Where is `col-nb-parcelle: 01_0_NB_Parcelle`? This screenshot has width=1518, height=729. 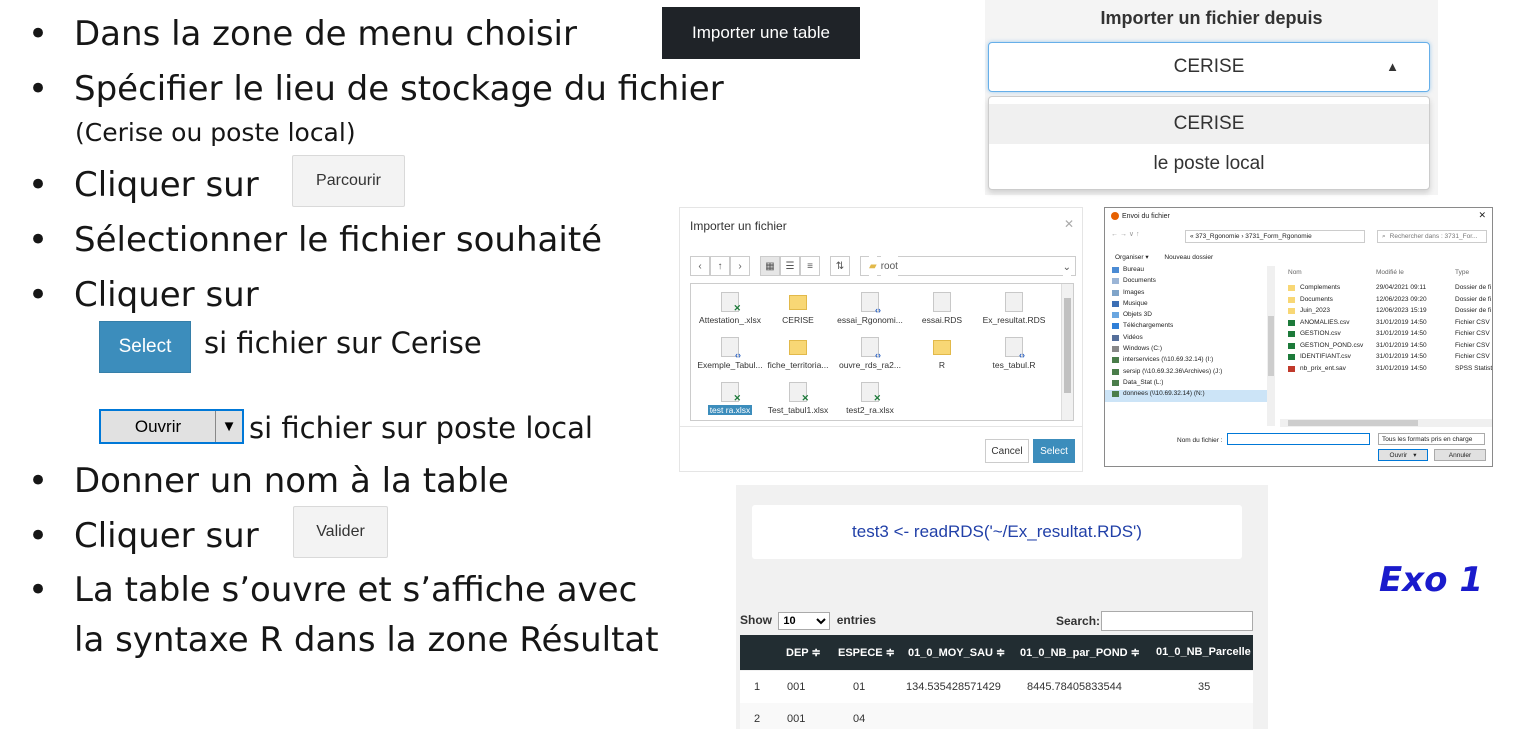
col-nb-parcelle: 01_0_NB_Parcelle is located at coordinates (1203, 652).